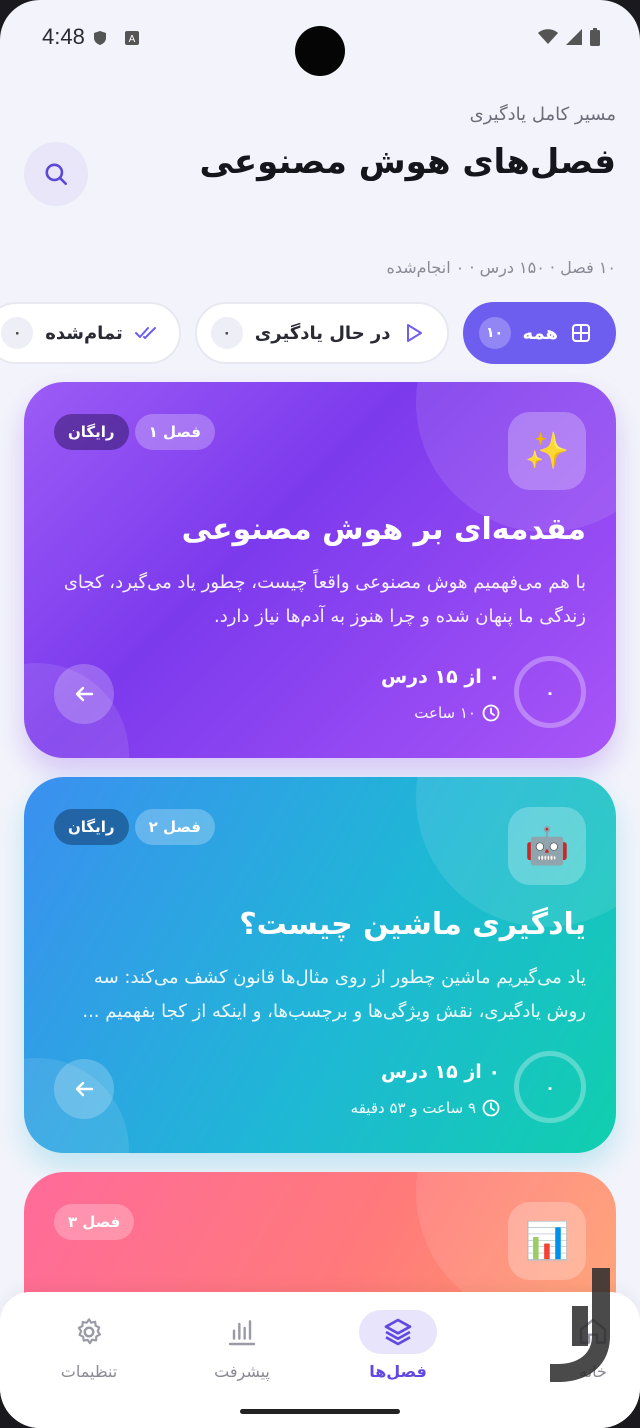 The height and width of the screenshot is (1428, 640). I want to click on chapter-badges: رایگان فصل ۱, so click(134, 432).